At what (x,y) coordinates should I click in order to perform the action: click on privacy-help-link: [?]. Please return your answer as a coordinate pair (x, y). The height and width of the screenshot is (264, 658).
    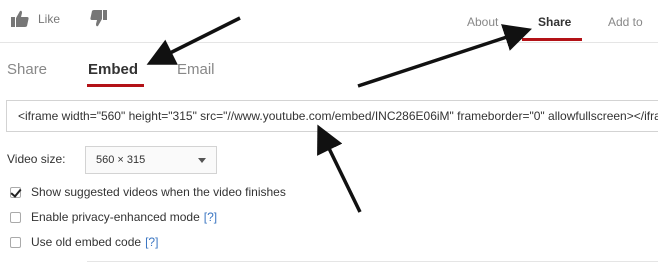
    Looking at the image, I should click on (210, 217).